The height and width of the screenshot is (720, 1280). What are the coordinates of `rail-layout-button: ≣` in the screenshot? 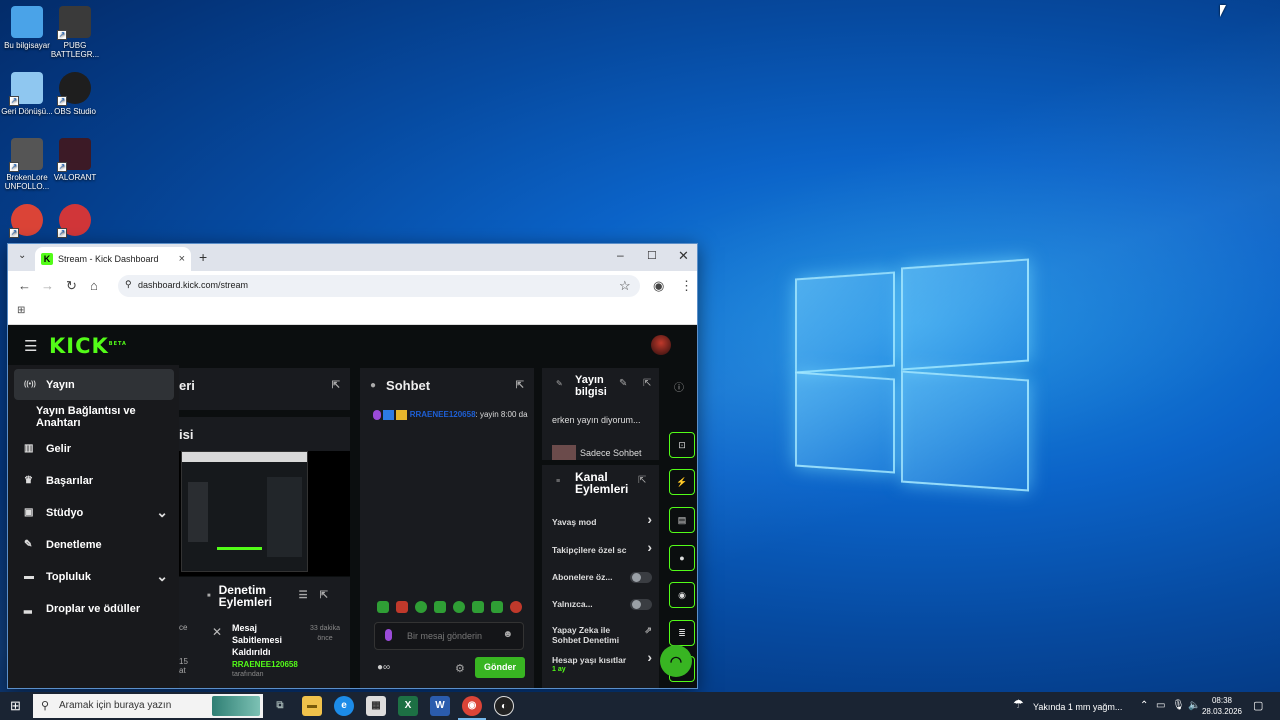 It's located at (682, 633).